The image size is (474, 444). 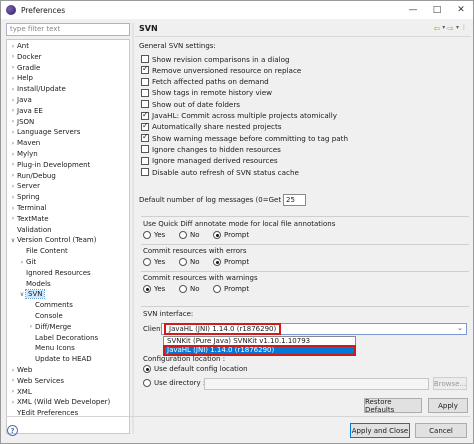 I want to click on tree-item: File Content, so click(x=43, y=251).